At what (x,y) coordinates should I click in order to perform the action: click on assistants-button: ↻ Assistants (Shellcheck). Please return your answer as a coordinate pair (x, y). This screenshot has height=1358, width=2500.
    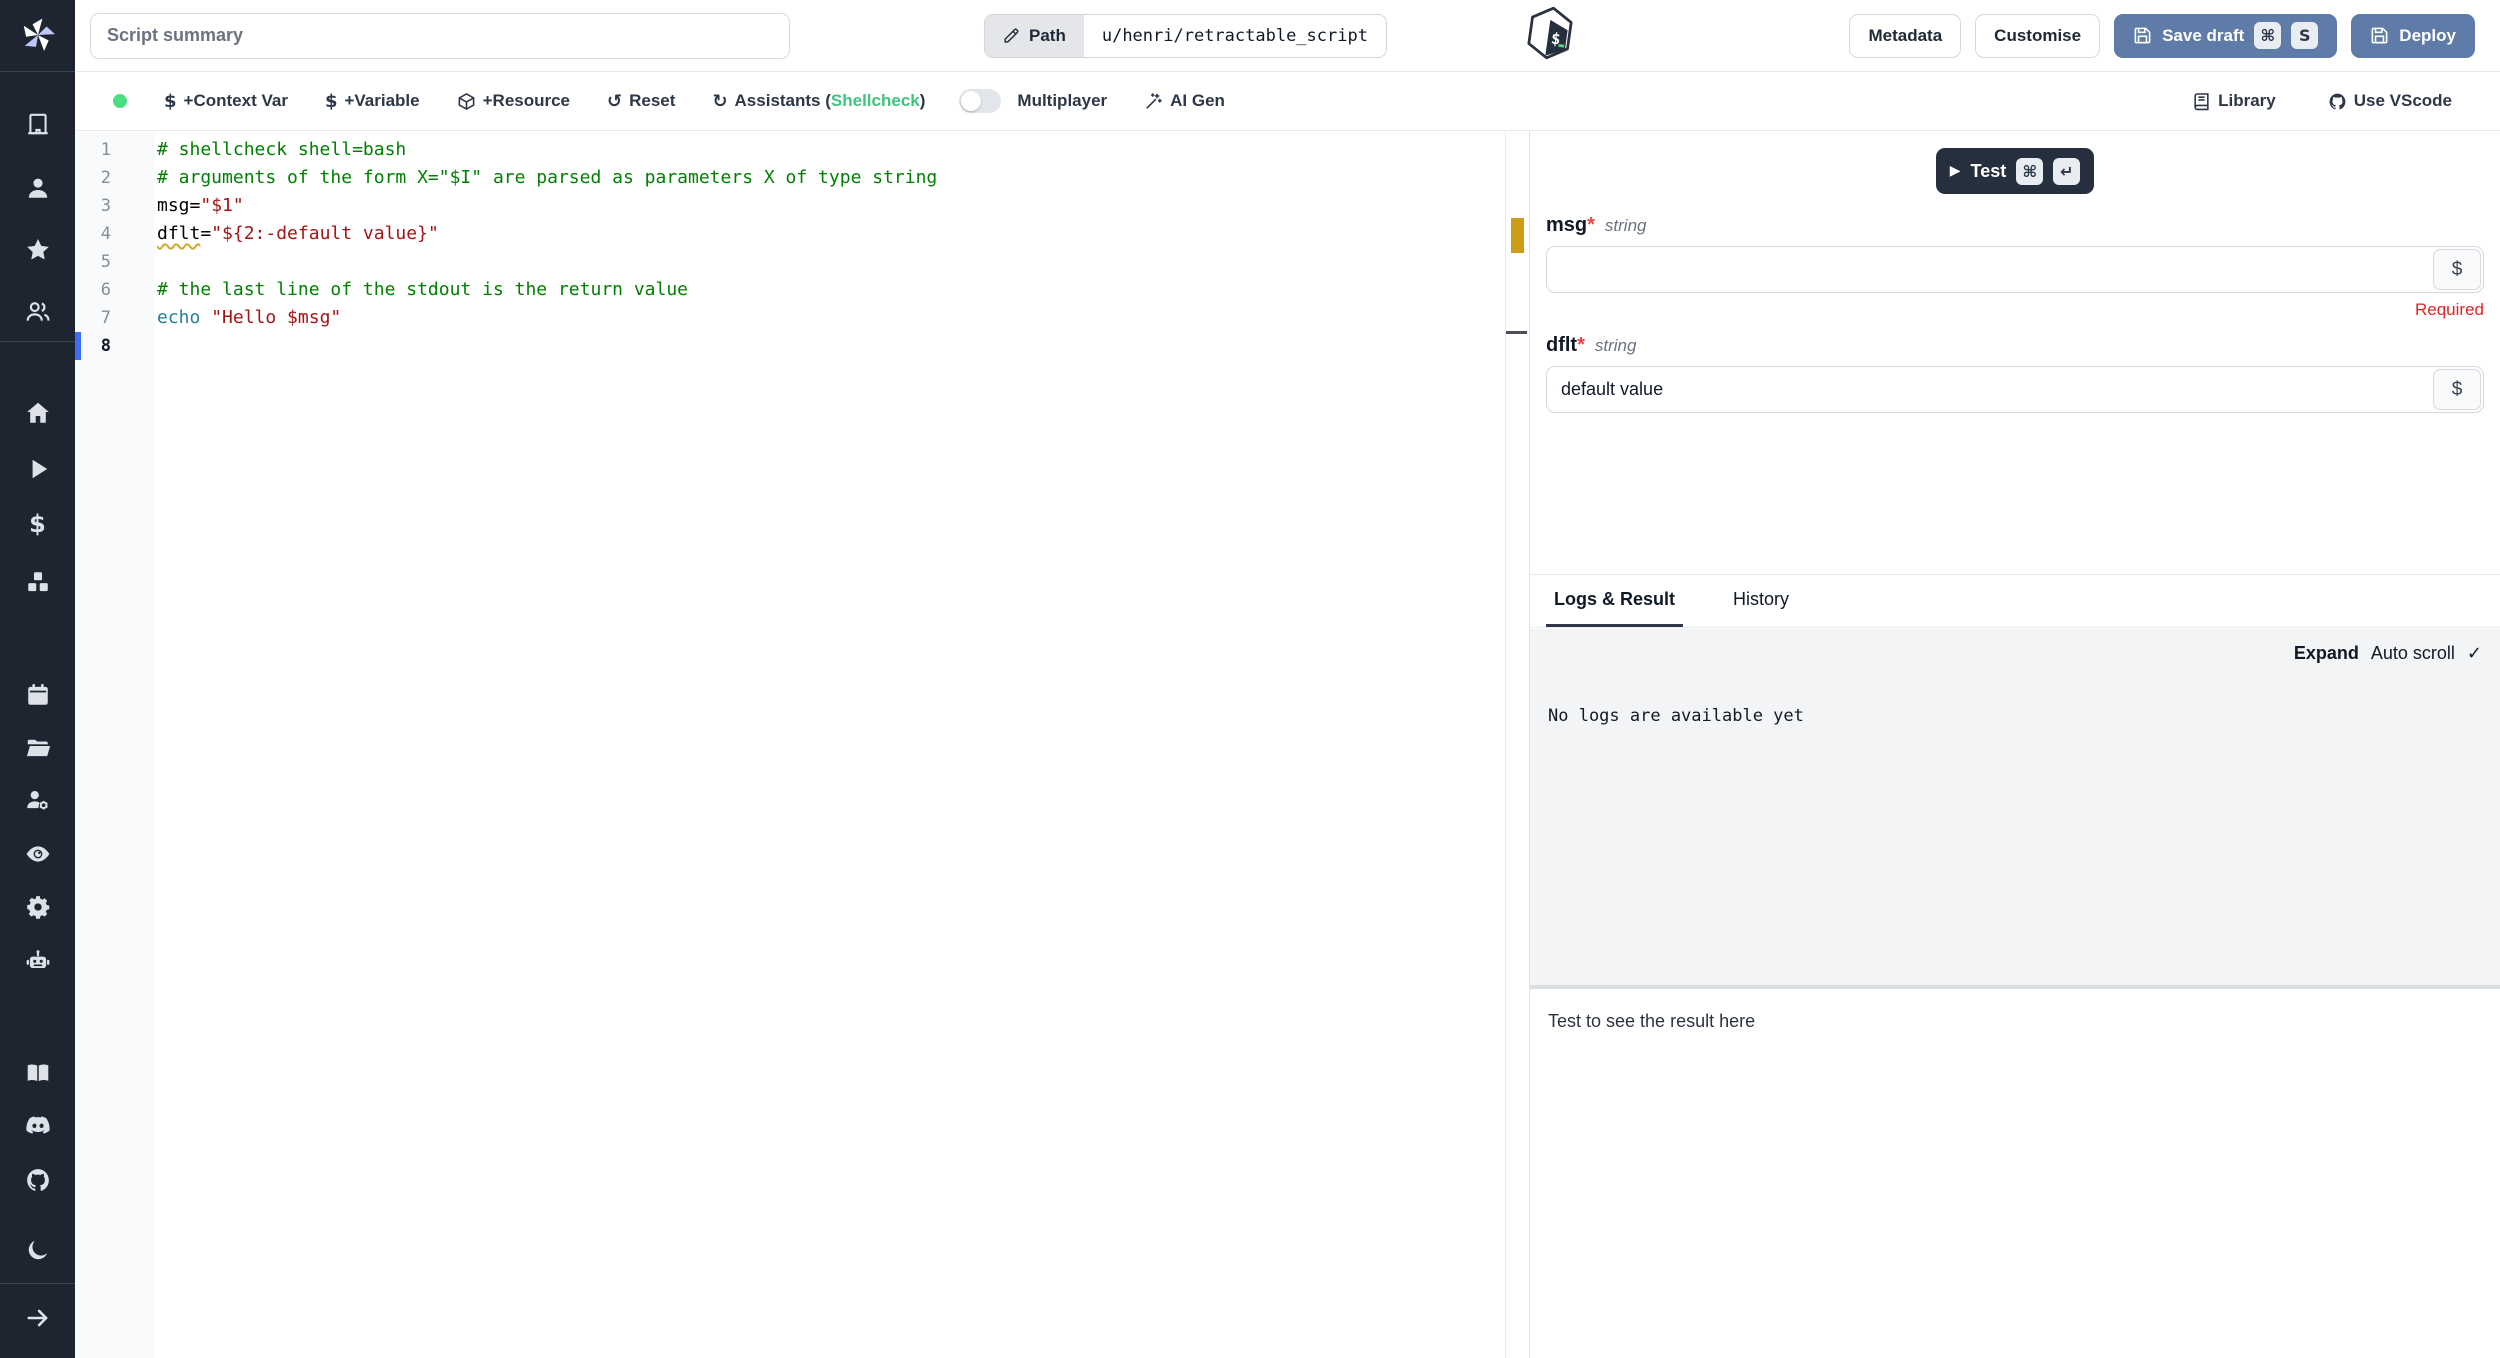
    Looking at the image, I should click on (818, 101).